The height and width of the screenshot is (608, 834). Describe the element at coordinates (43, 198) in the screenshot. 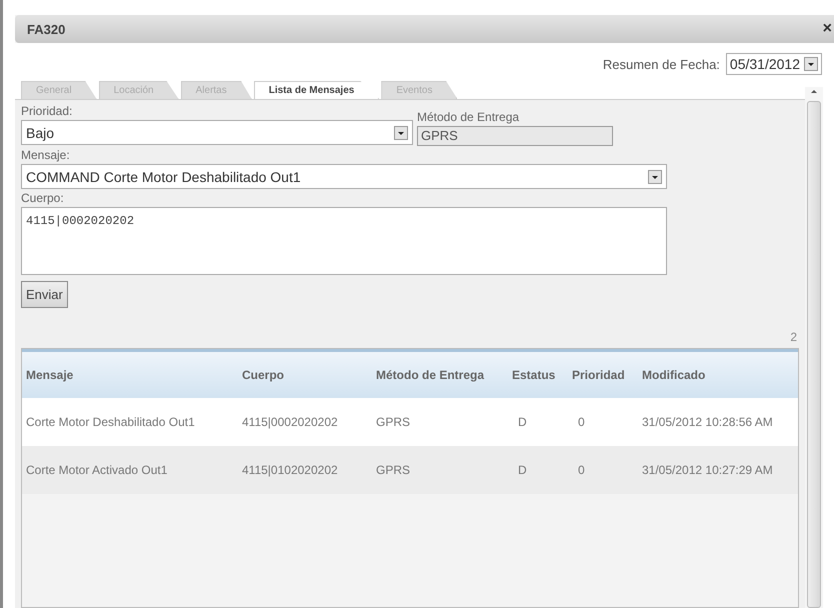

I see `body-label: Cuerpo:` at that location.